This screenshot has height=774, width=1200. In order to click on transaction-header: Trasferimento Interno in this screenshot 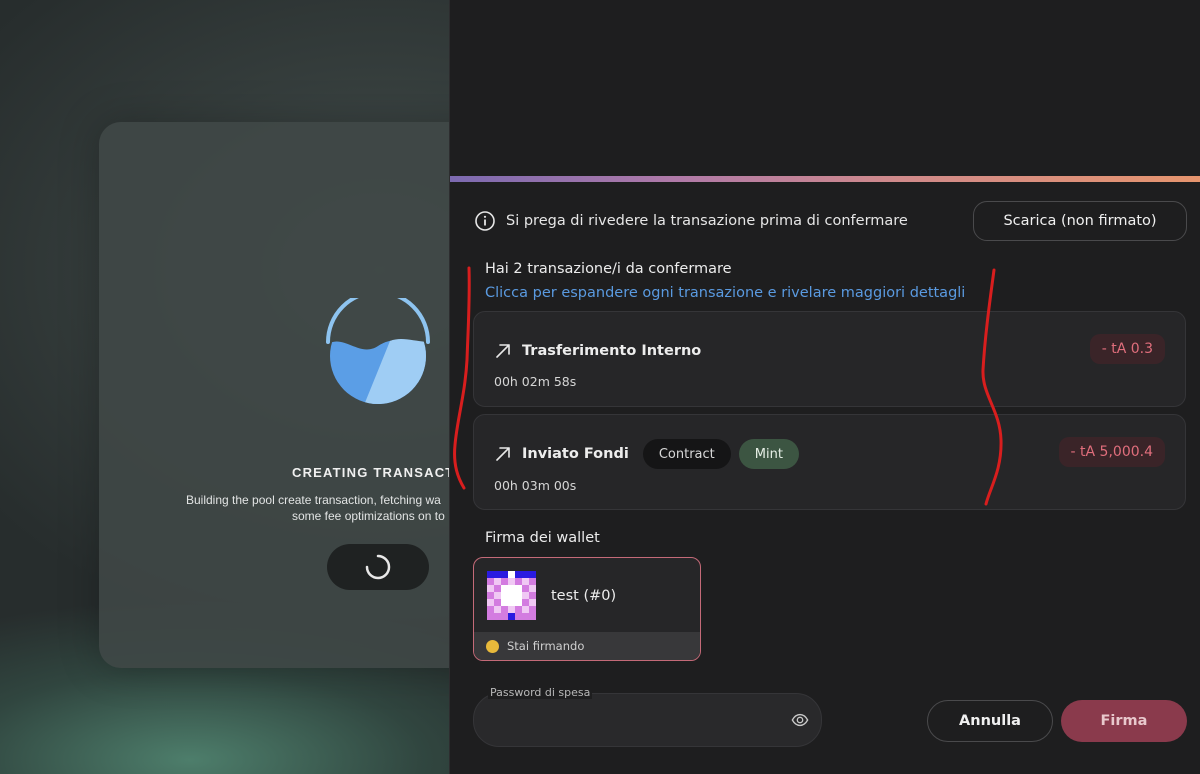, I will do `click(597, 351)`.